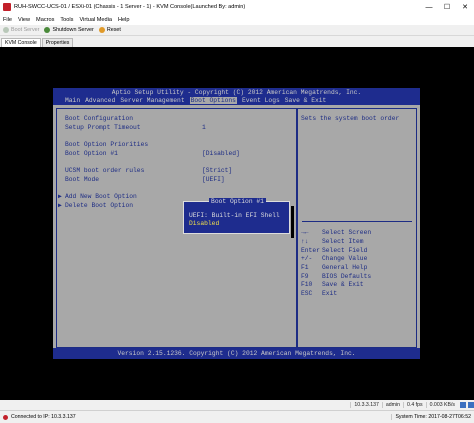 Image resolution: width=474 pixels, height=423 pixels. What do you see at coordinates (345, 267) in the screenshot?
I see `key-f1-action: General Help` at bounding box center [345, 267].